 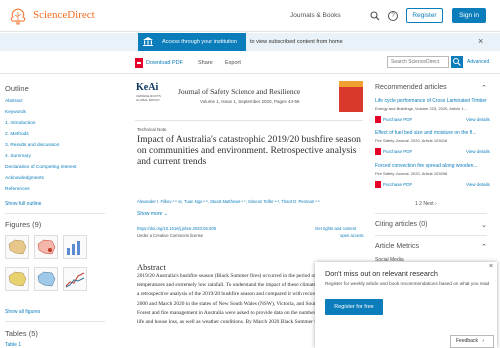 I want to click on show-more-button: Show more ⌄, so click(x=152, y=214).